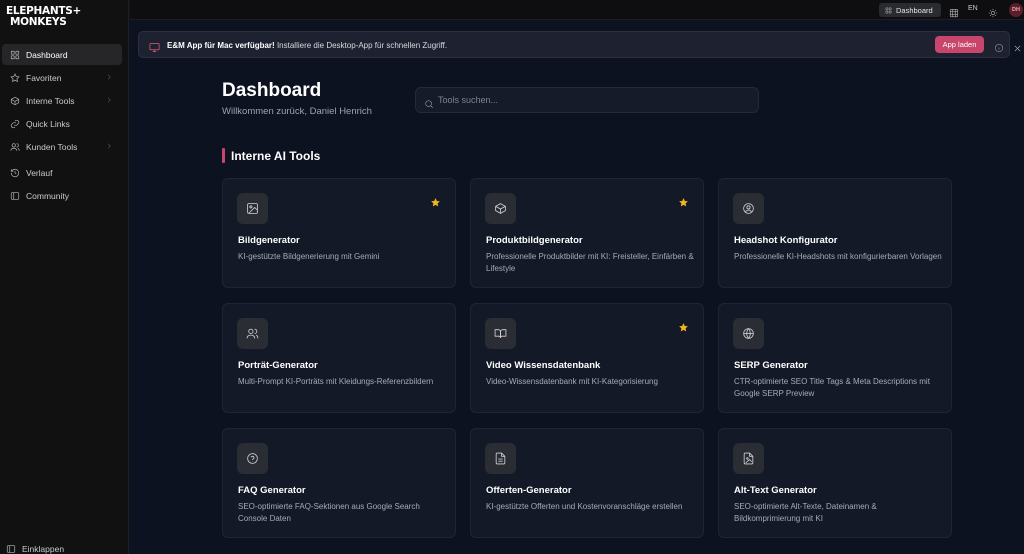 The width and height of the screenshot is (1024, 554). What do you see at coordinates (50, 100) in the screenshot?
I see `sidebar-item-label: Interne Tools` at bounding box center [50, 100].